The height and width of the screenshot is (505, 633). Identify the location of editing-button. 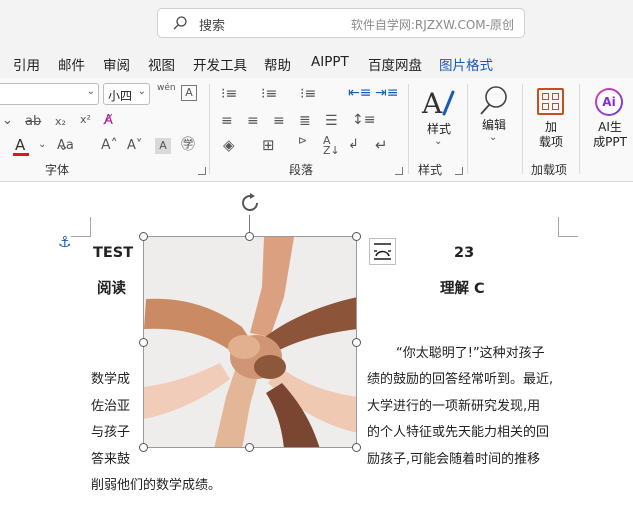
(494, 101).